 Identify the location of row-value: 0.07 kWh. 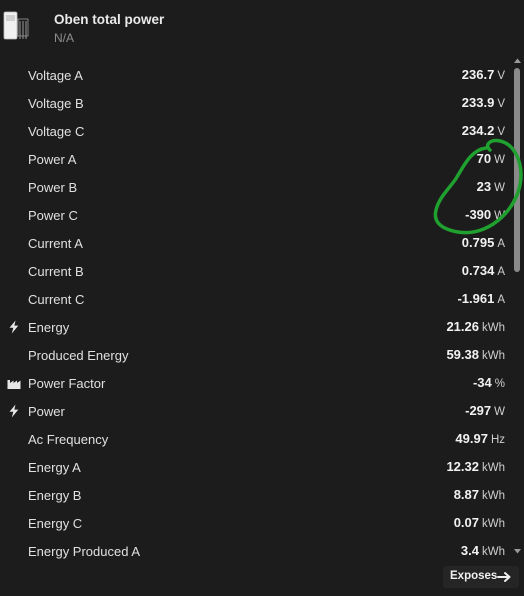
(479, 522).